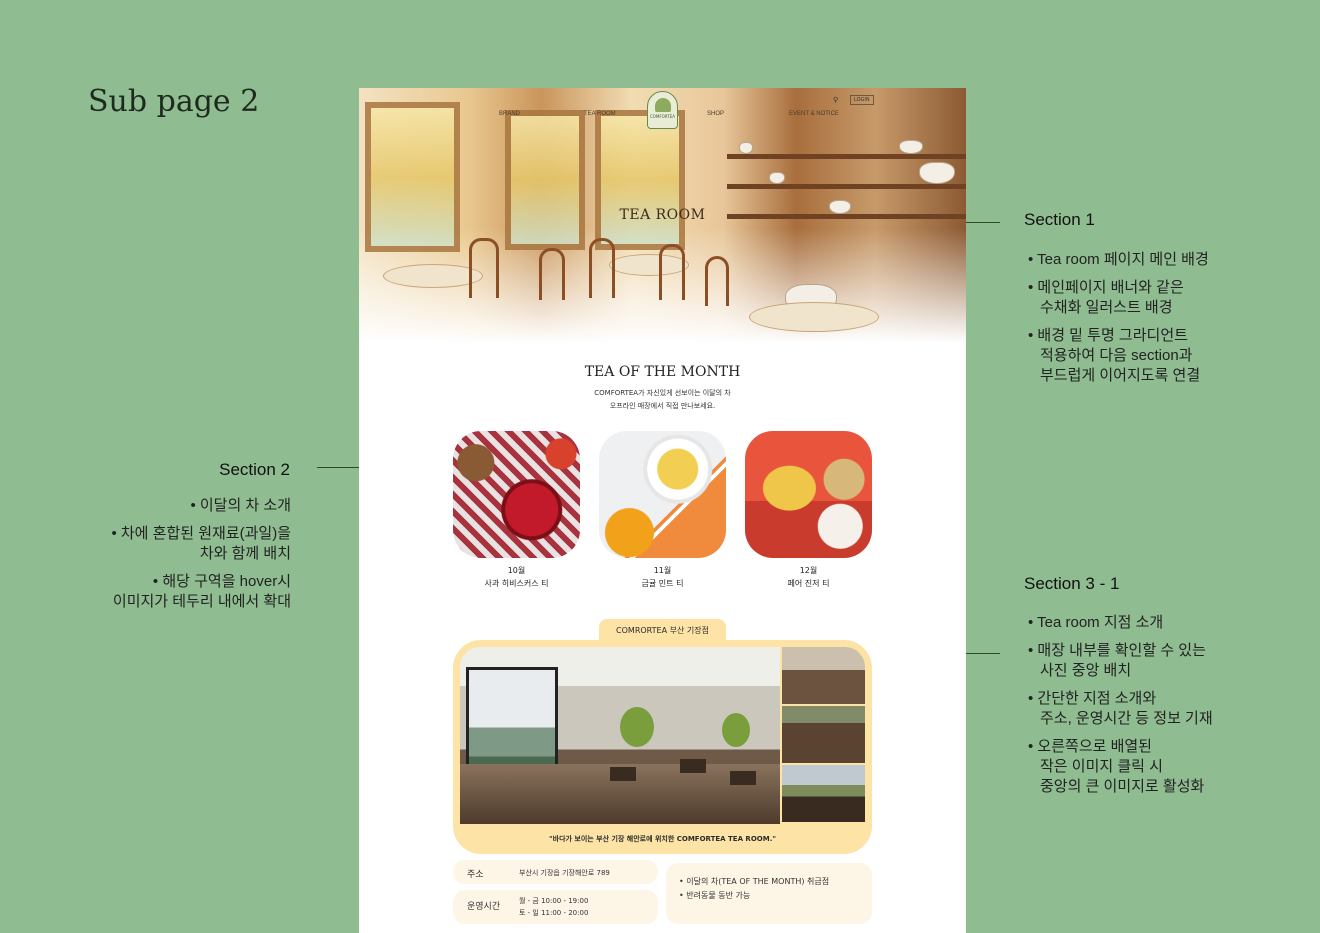 This screenshot has width=1320, height=933. Describe the element at coordinates (1106, 297) in the screenshot. I see `section1-note: • 메인페이지 배너와 같은 수채화 일러스트 배경` at that location.